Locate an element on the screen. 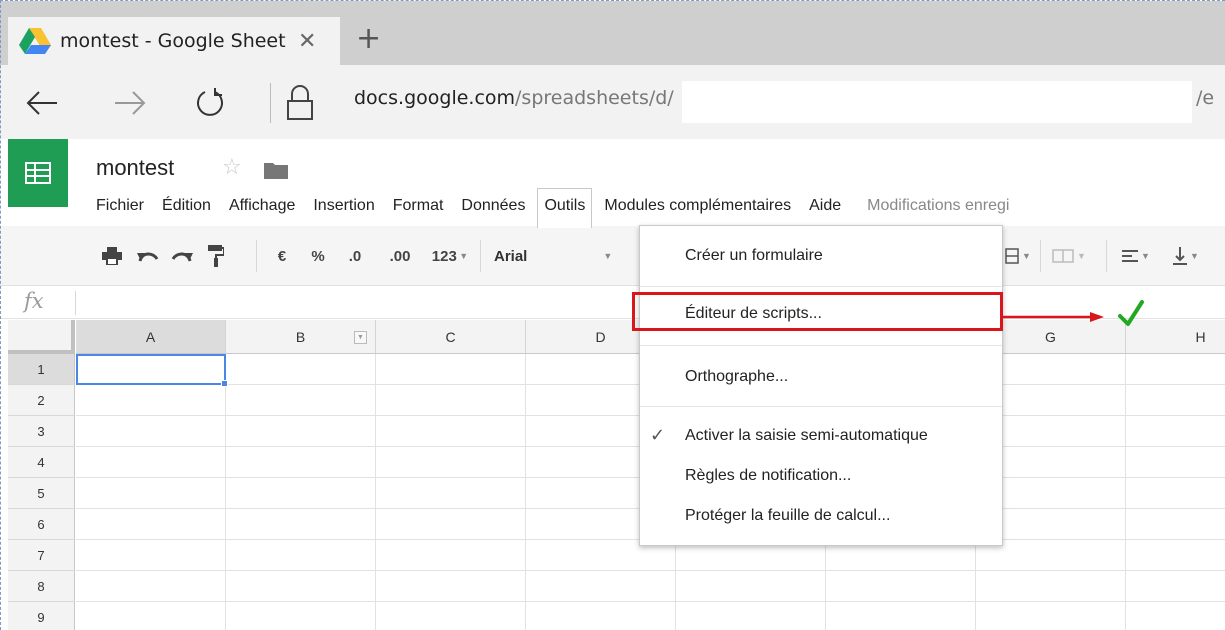 This screenshot has width=1225, height=630. cell-a3 is located at coordinates (151, 431).